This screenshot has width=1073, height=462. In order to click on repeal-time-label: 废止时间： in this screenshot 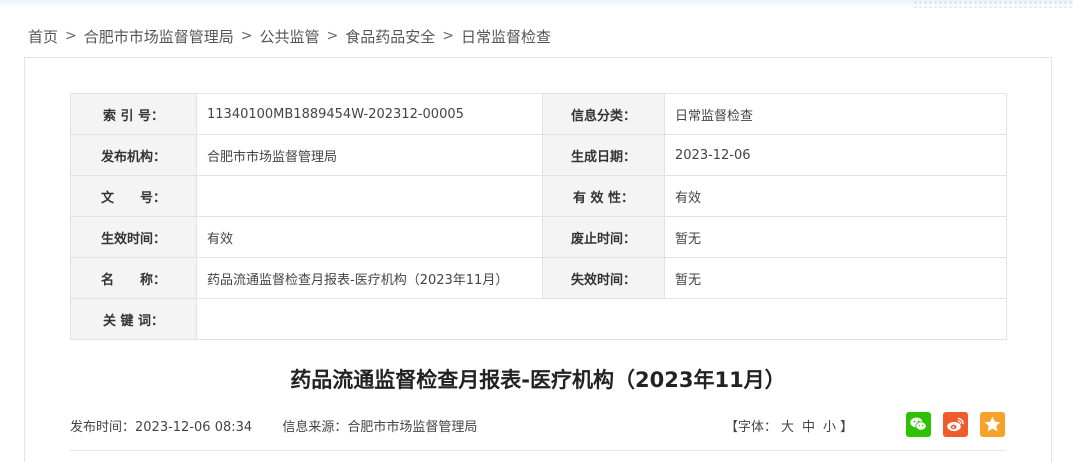, I will do `click(603, 237)`.